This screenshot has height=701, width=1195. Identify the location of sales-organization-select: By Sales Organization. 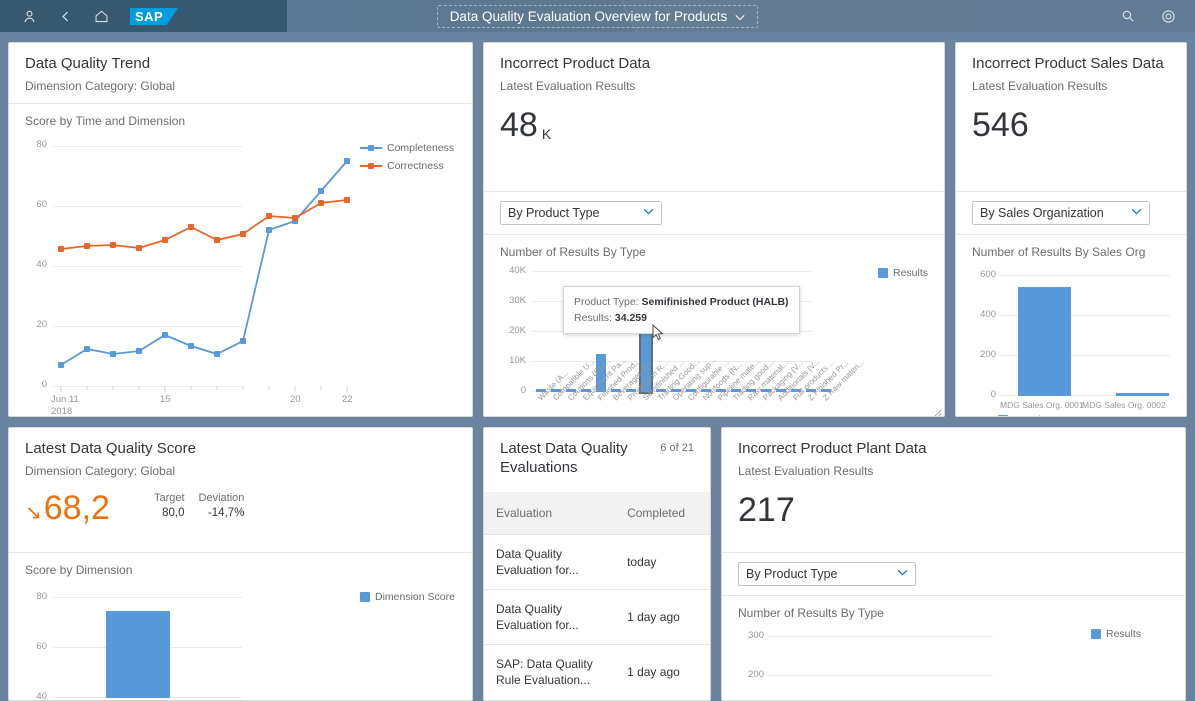
(1061, 212).